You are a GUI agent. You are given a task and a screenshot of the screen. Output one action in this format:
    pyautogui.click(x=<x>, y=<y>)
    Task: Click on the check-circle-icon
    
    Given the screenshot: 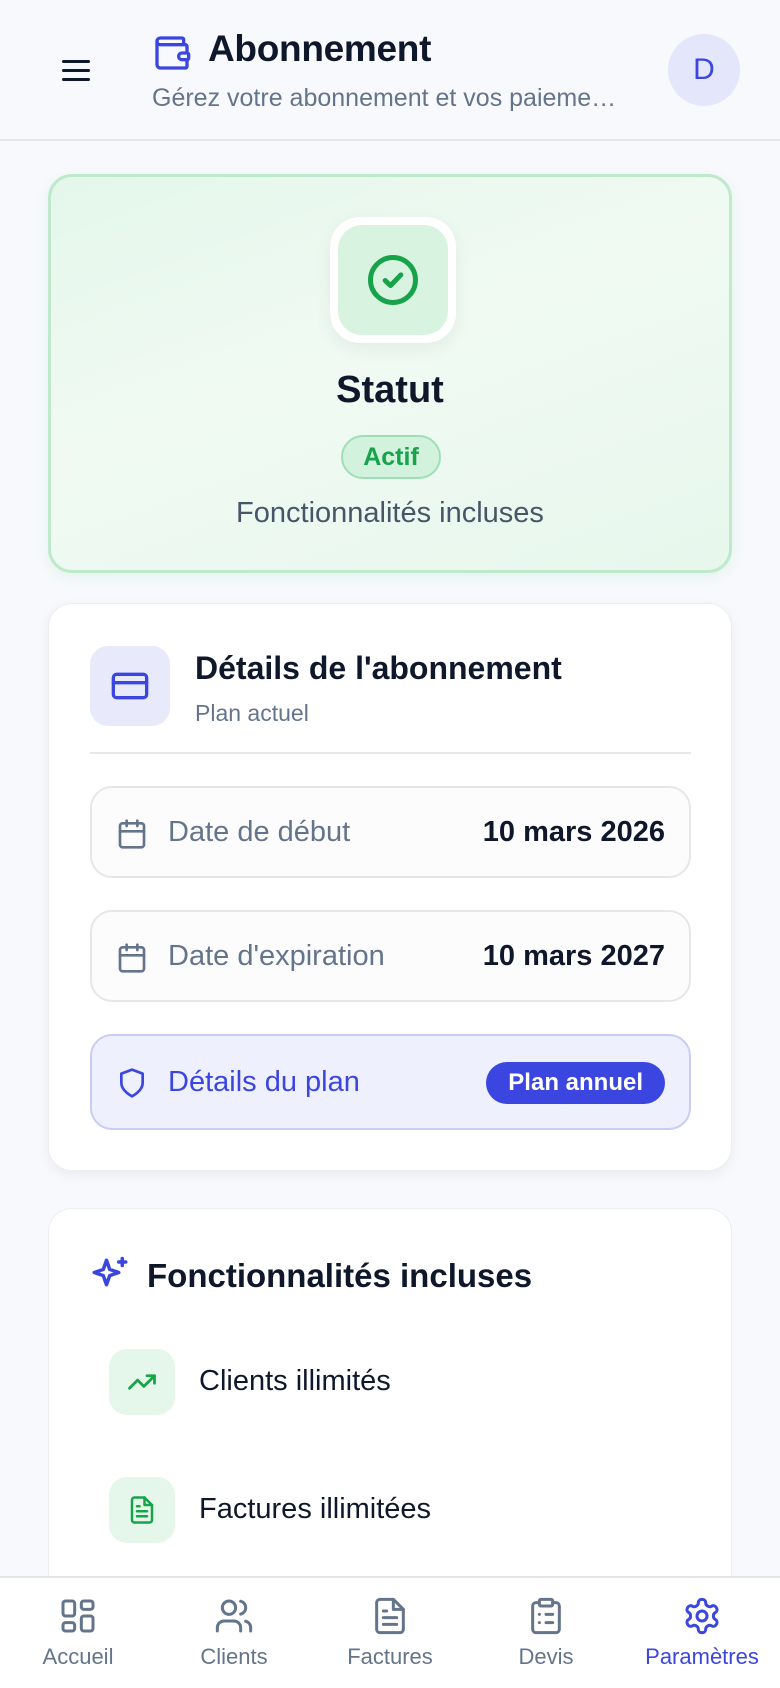 What is the action you would take?
    pyautogui.click(x=393, y=280)
    